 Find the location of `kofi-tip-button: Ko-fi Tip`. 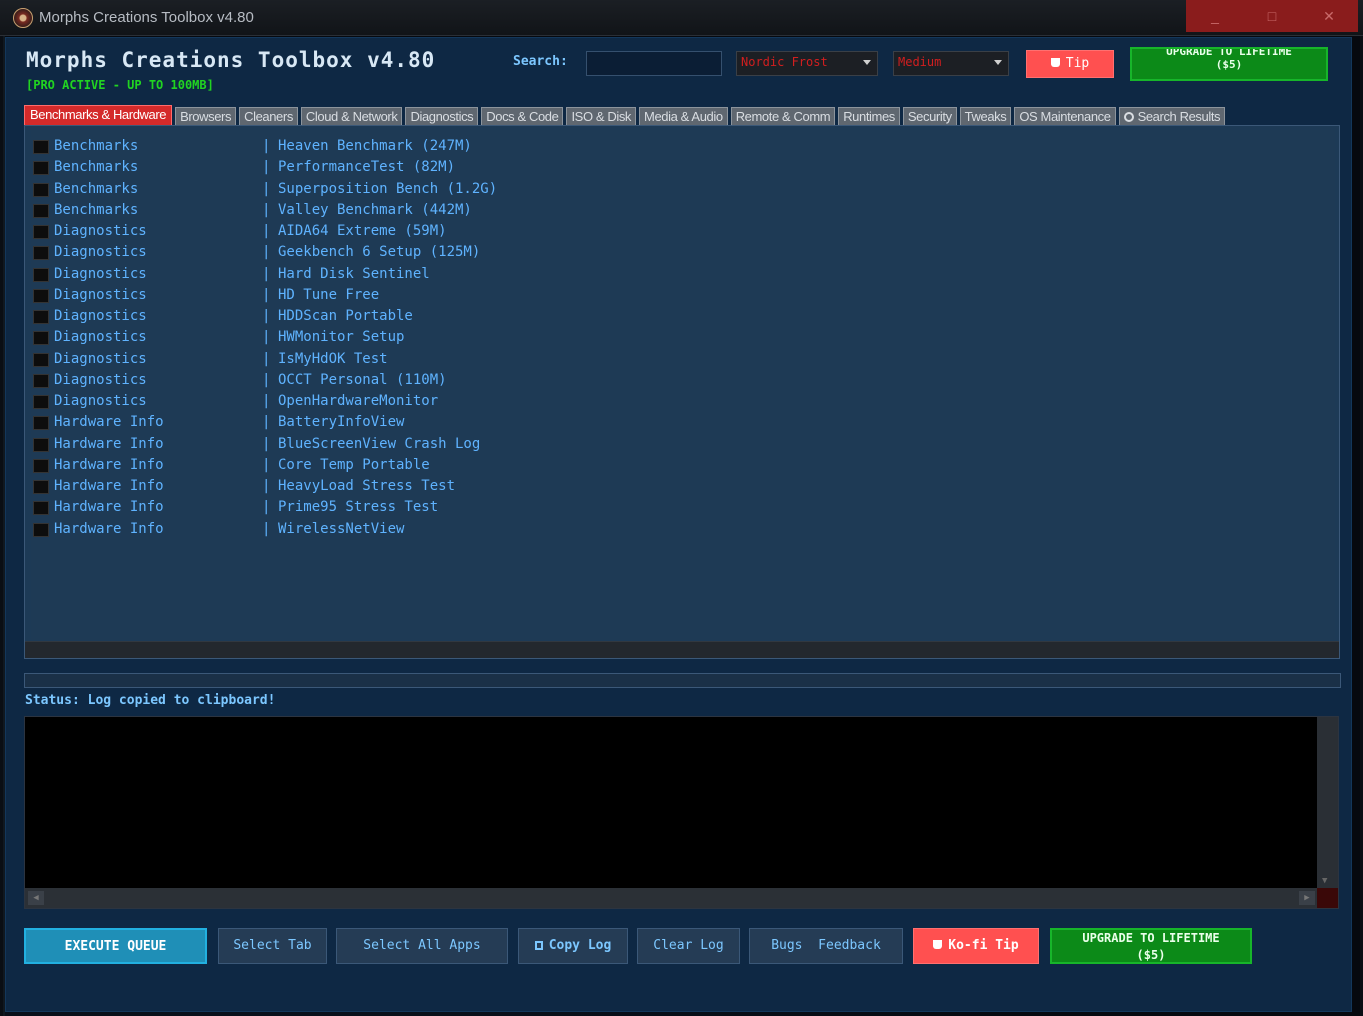

kofi-tip-button: Ko-fi Tip is located at coordinates (976, 946).